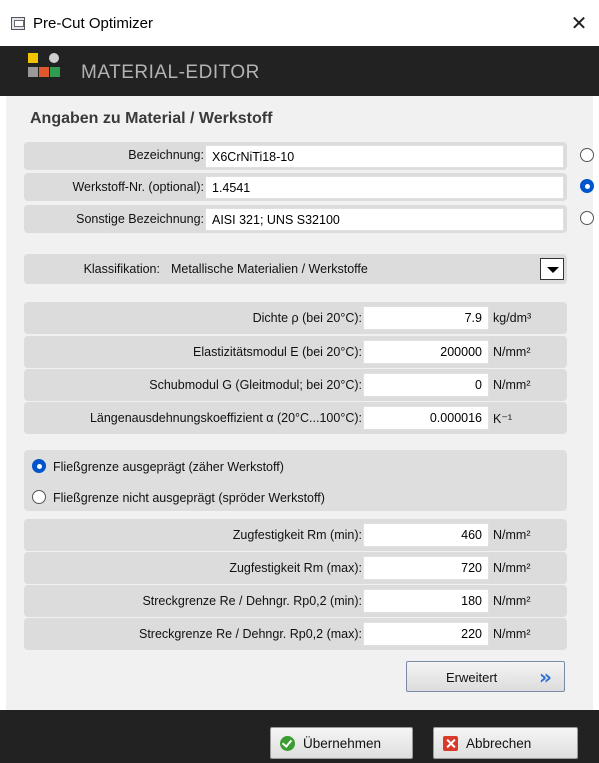 The width and height of the screenshot is (599, 763). Describe the element at coordinates (426, 318) in the screenshot. I see `density-input: 7.9` at that location.